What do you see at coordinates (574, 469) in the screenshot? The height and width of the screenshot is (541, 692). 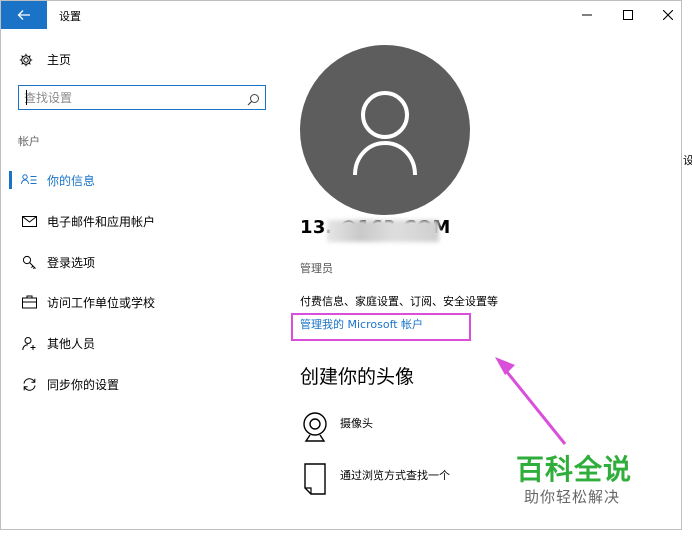 I see `watermark-title: 百科全说` at bounding box center [574, 469].